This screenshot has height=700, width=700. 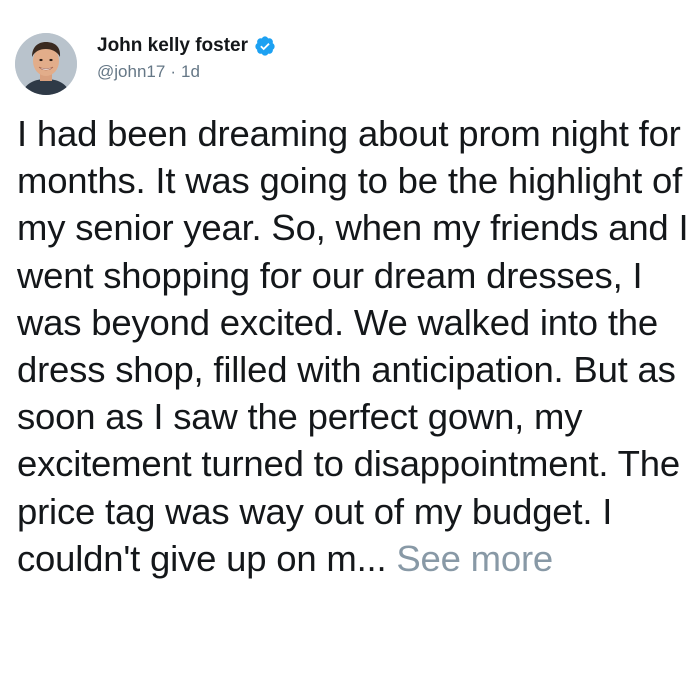 I want to click on avatar, so click(x=46, y=64).